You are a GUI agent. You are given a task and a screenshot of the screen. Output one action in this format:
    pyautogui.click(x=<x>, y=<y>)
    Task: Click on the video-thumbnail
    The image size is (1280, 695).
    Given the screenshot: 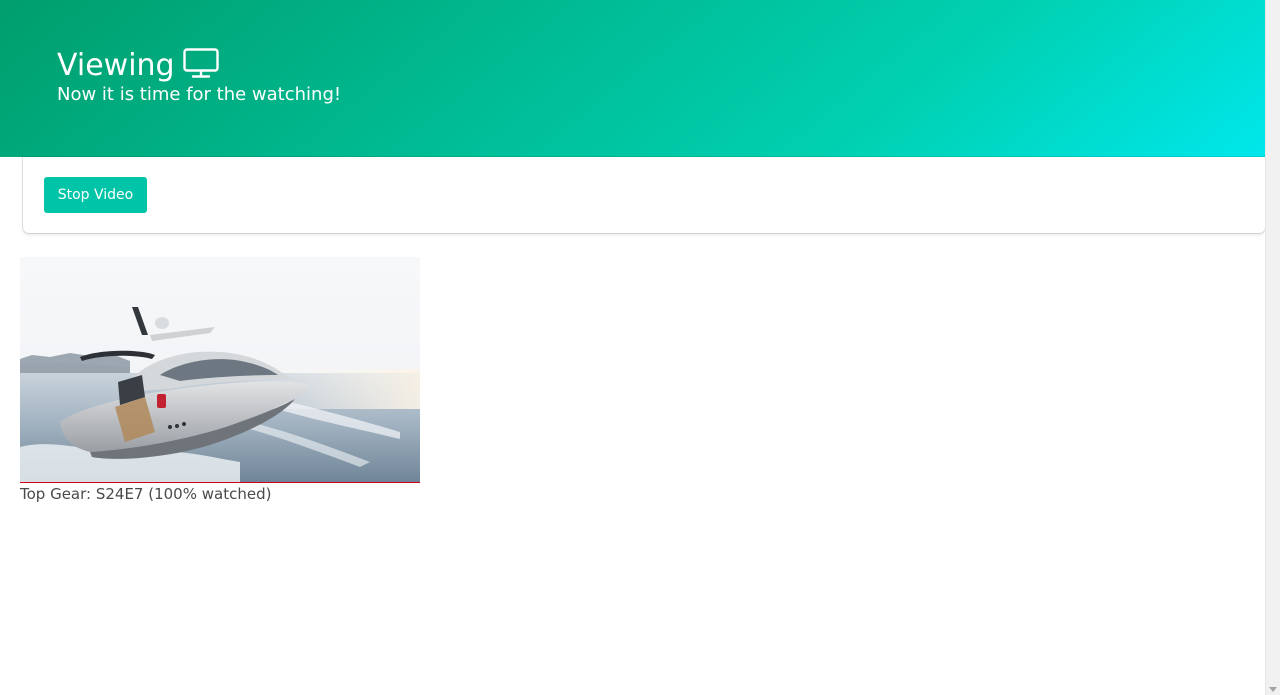 What is the action you would take?
    pyautogui.click(x=220, y=370)
    